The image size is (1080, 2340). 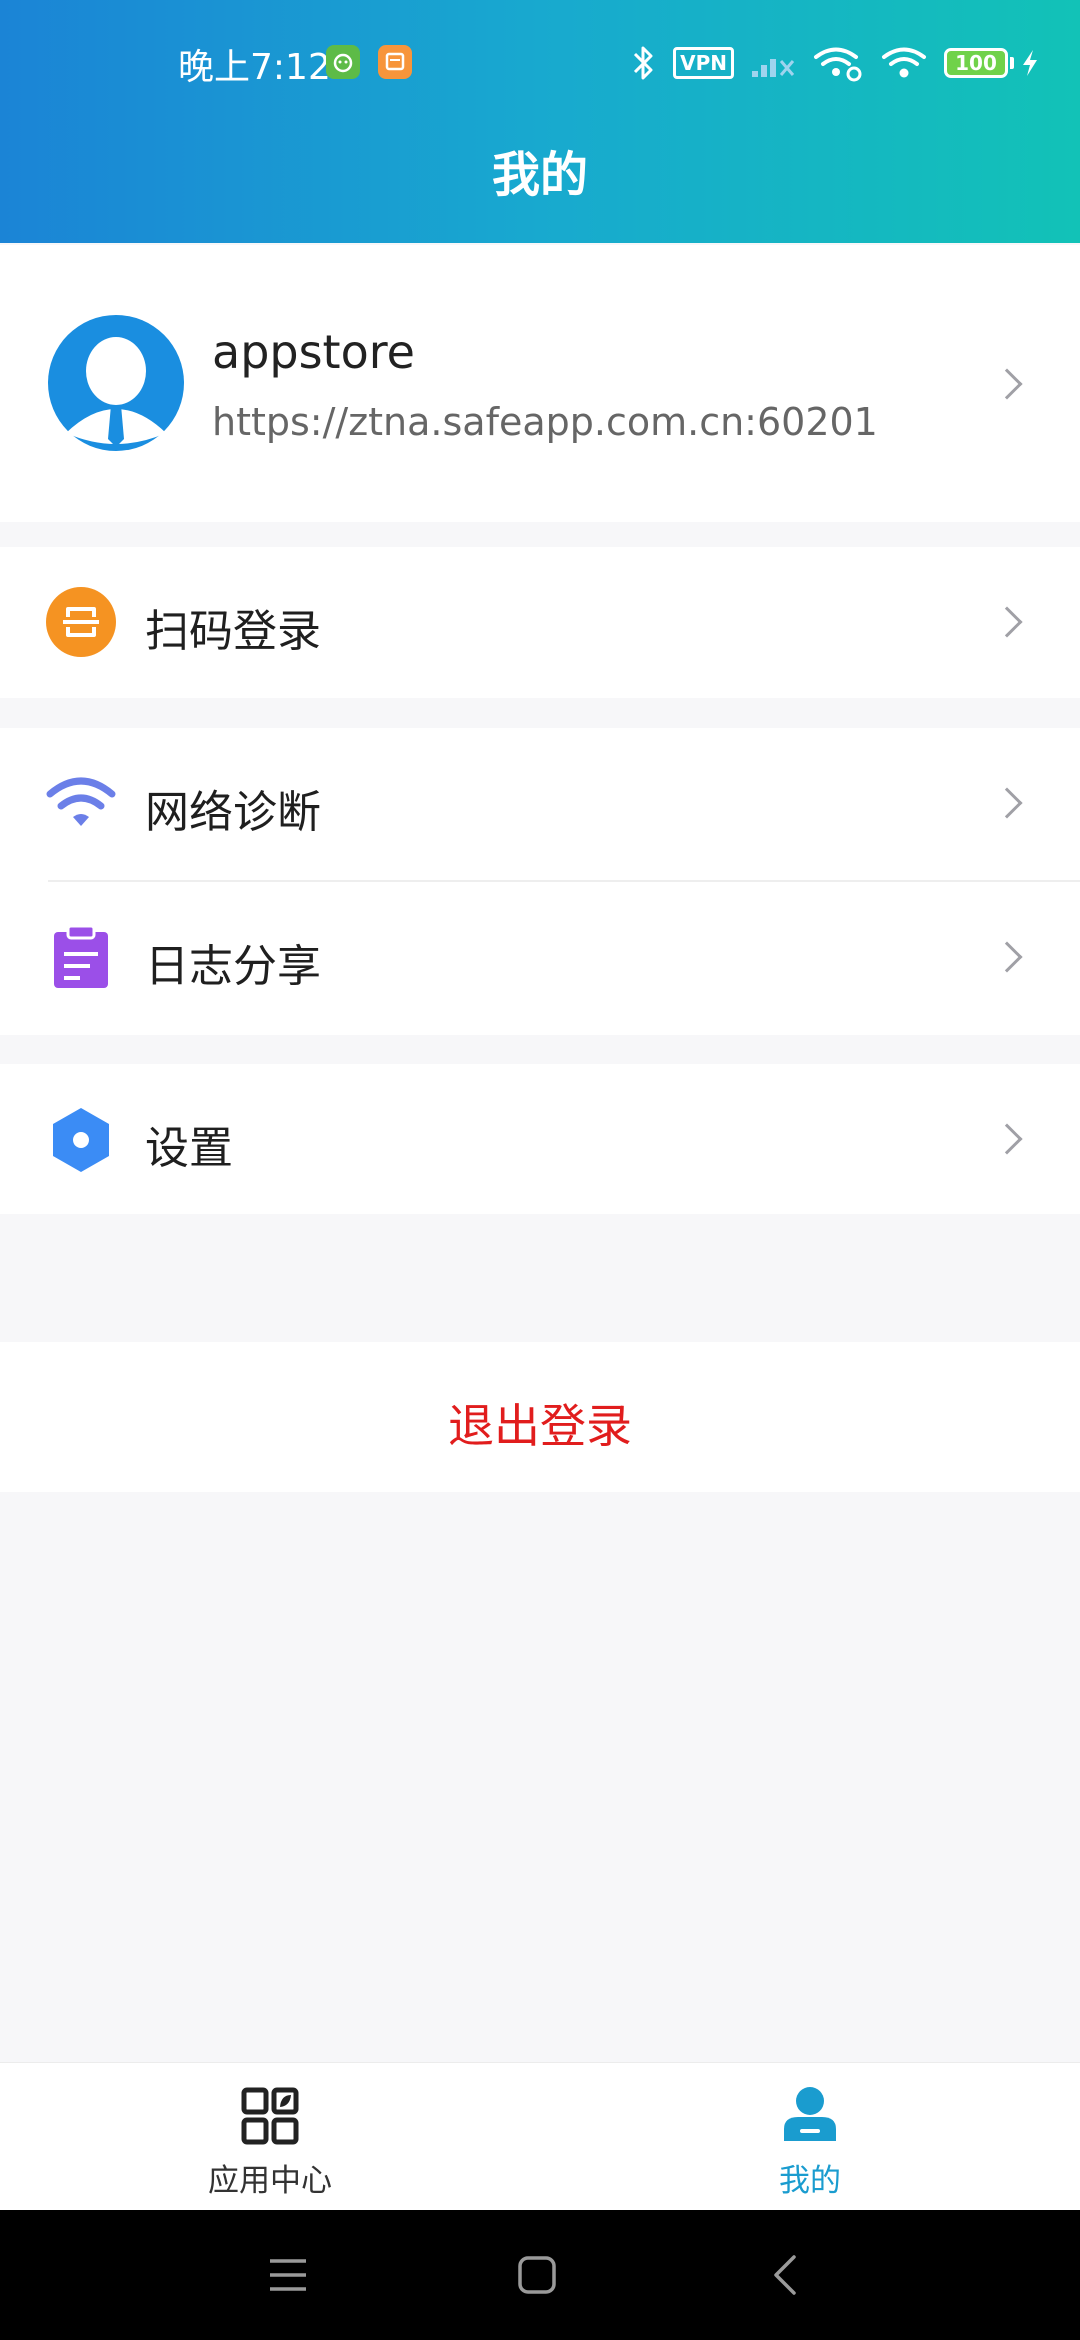 I want to click on battery-indicator: 100, so click(x=979, y=63).